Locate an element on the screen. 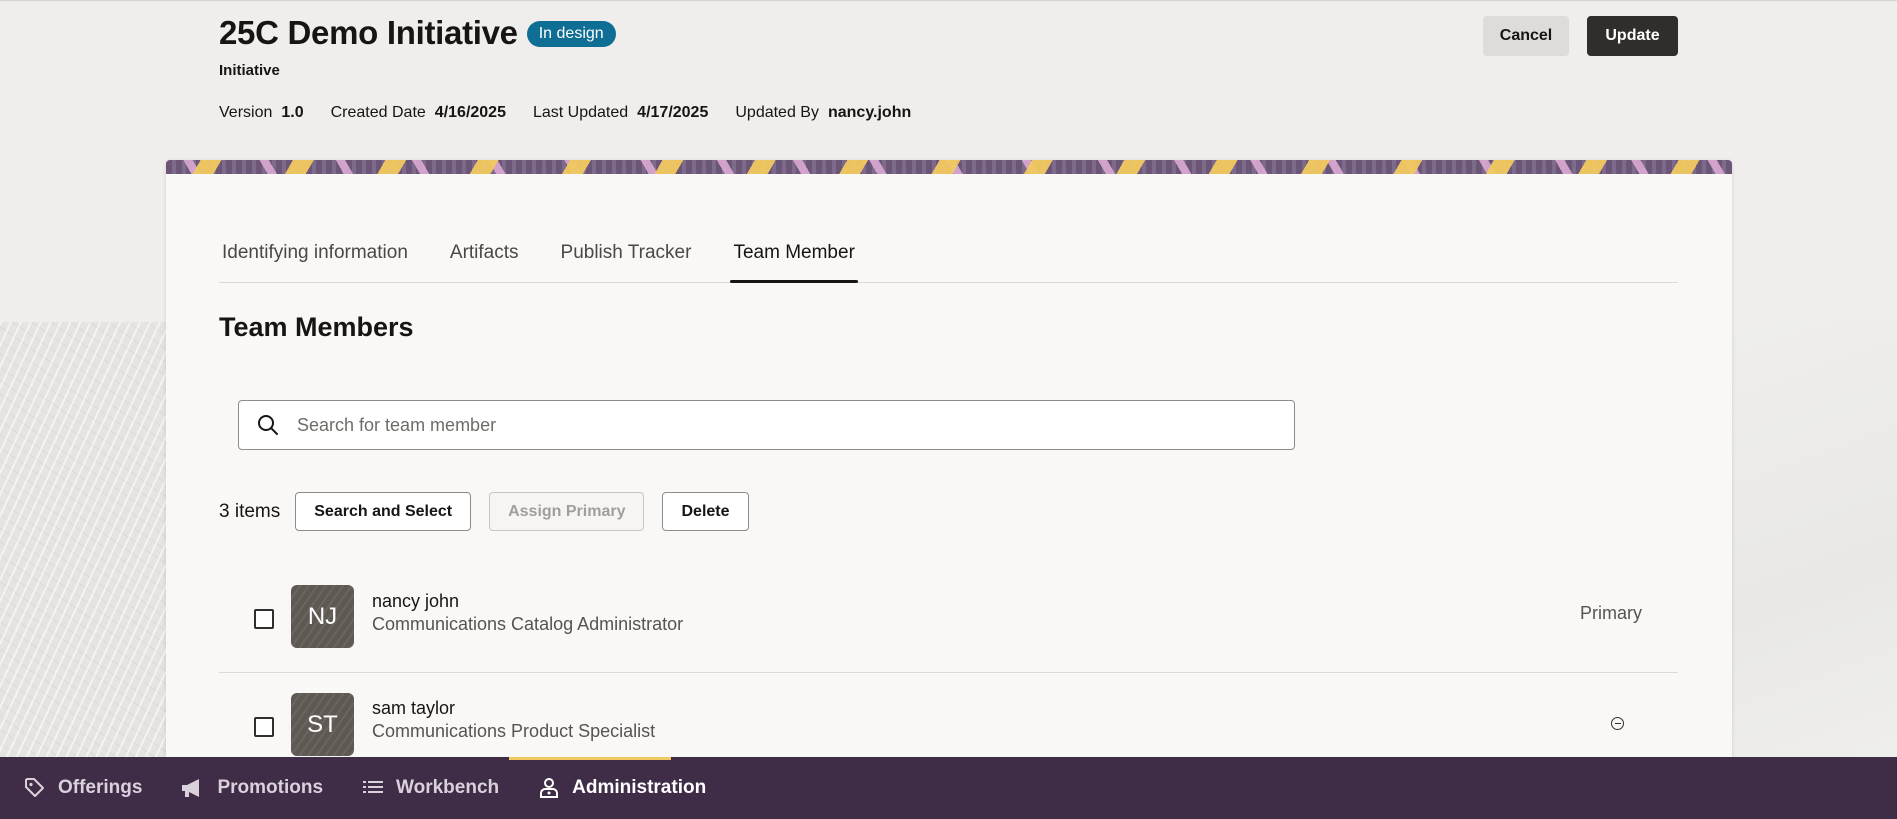  meta-label: Last Updated is located at coordinates (580, 112).